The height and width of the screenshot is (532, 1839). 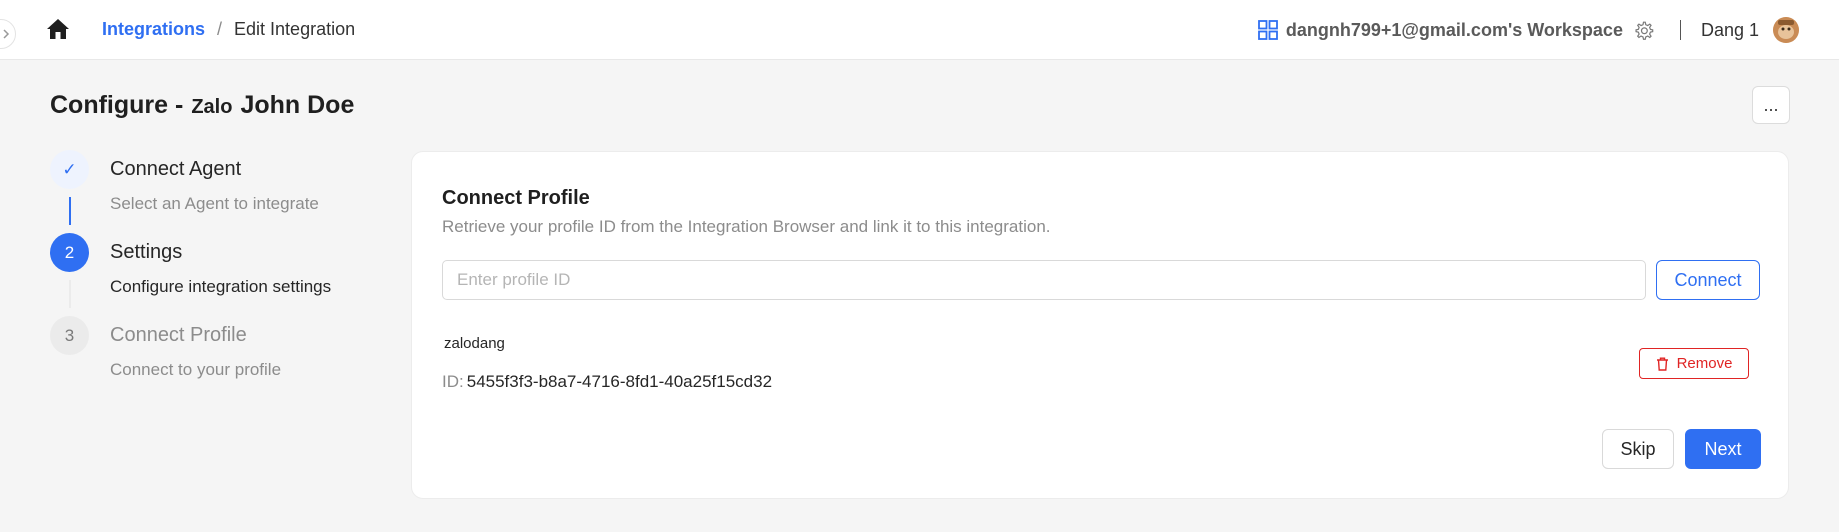 I want to click on grid-icon, so click(x=1267, y=30).